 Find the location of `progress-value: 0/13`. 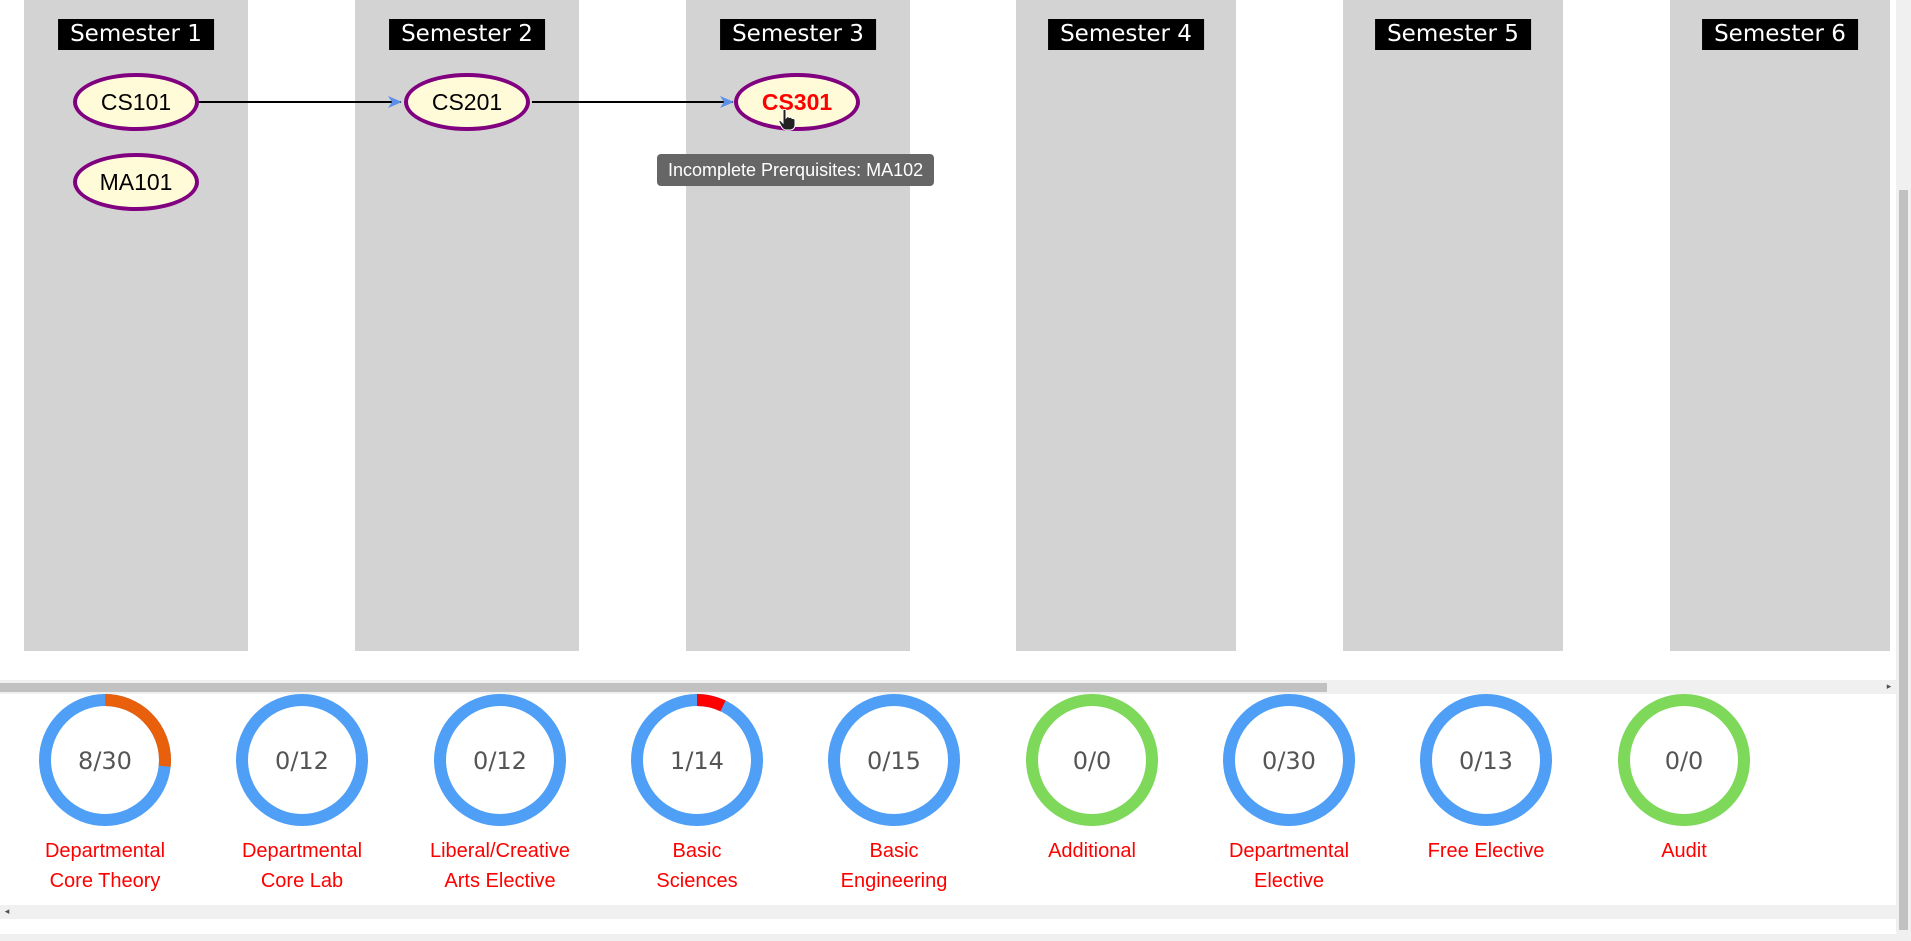

progress-value: 0/13 is located at coordinates (1486, 761).